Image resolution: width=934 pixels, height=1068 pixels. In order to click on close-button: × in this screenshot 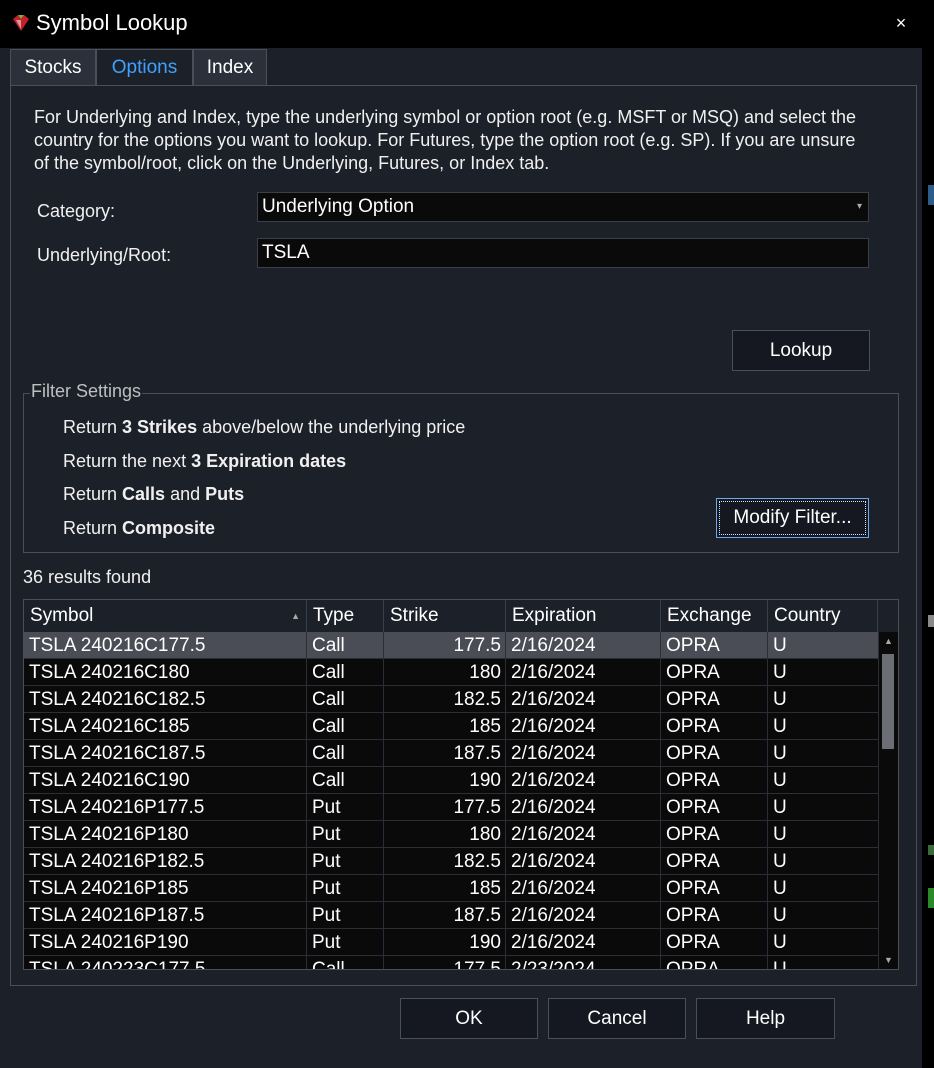, I will do `click(901, 23)`.